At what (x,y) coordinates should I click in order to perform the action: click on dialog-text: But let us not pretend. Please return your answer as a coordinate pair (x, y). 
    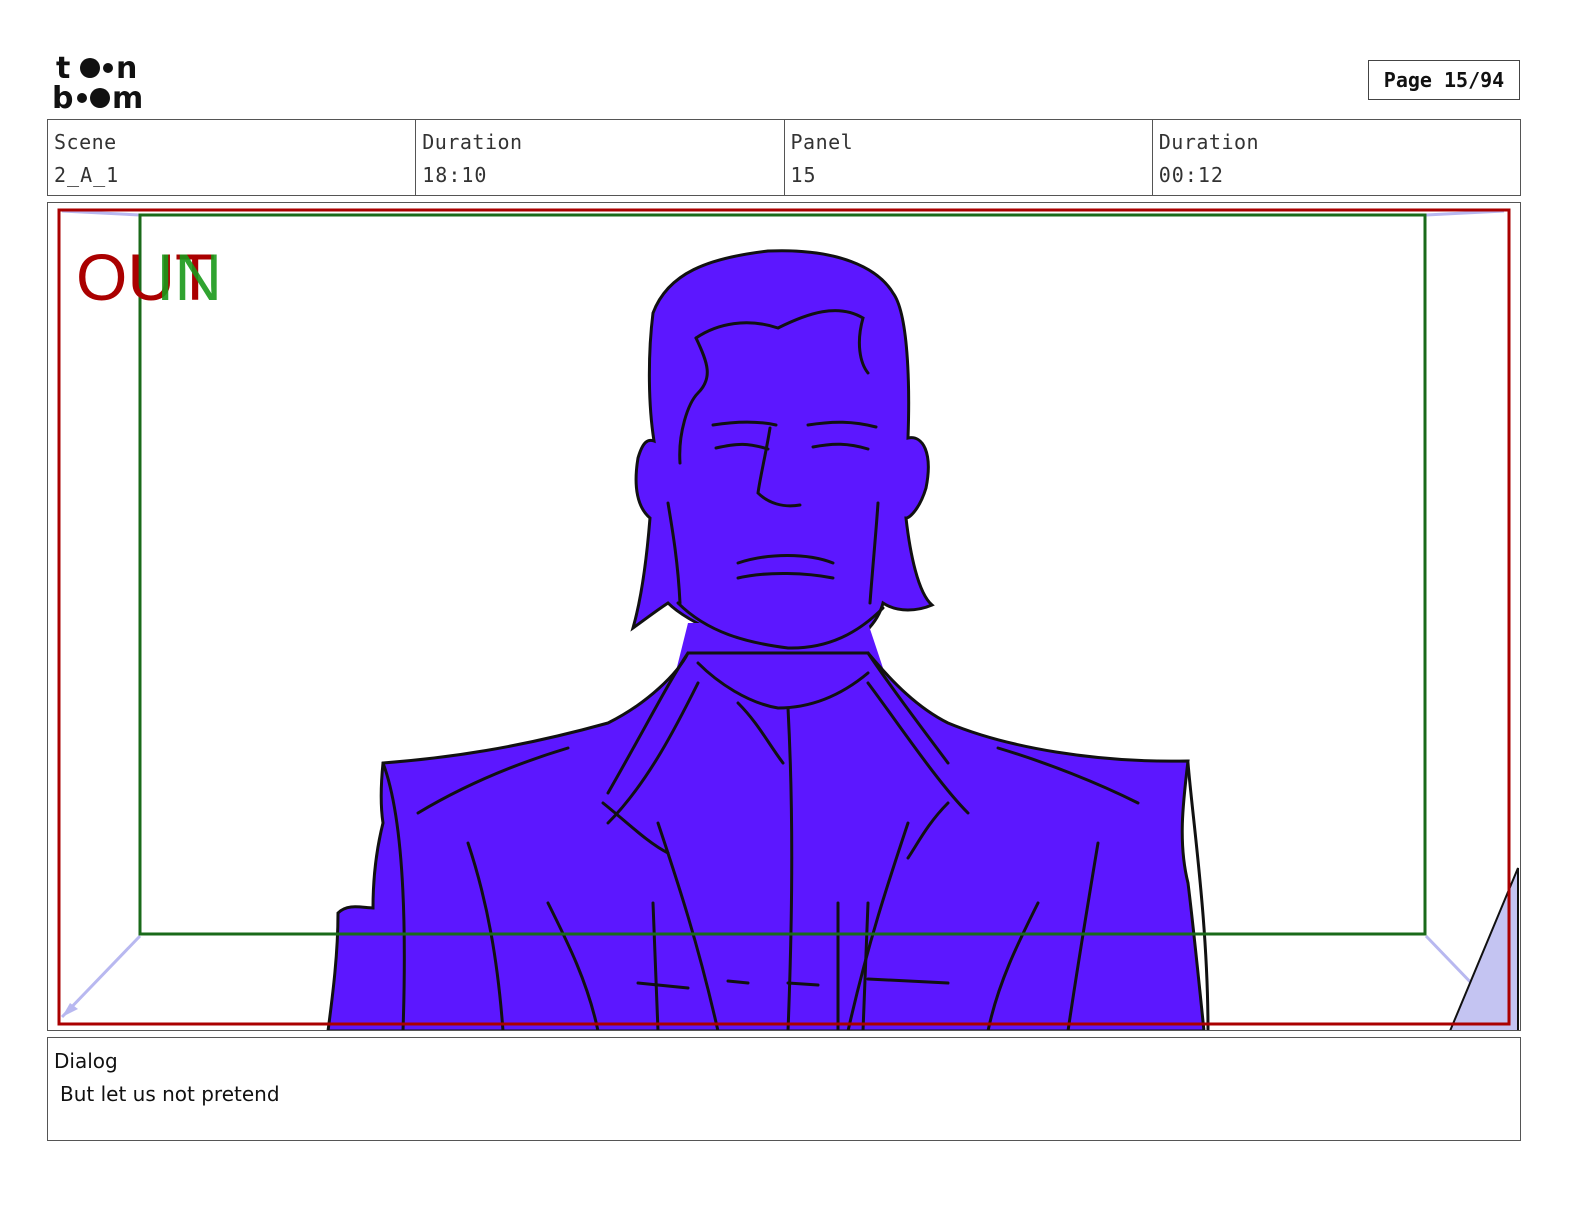
    Looking at the image, I should click on (170, 1094).